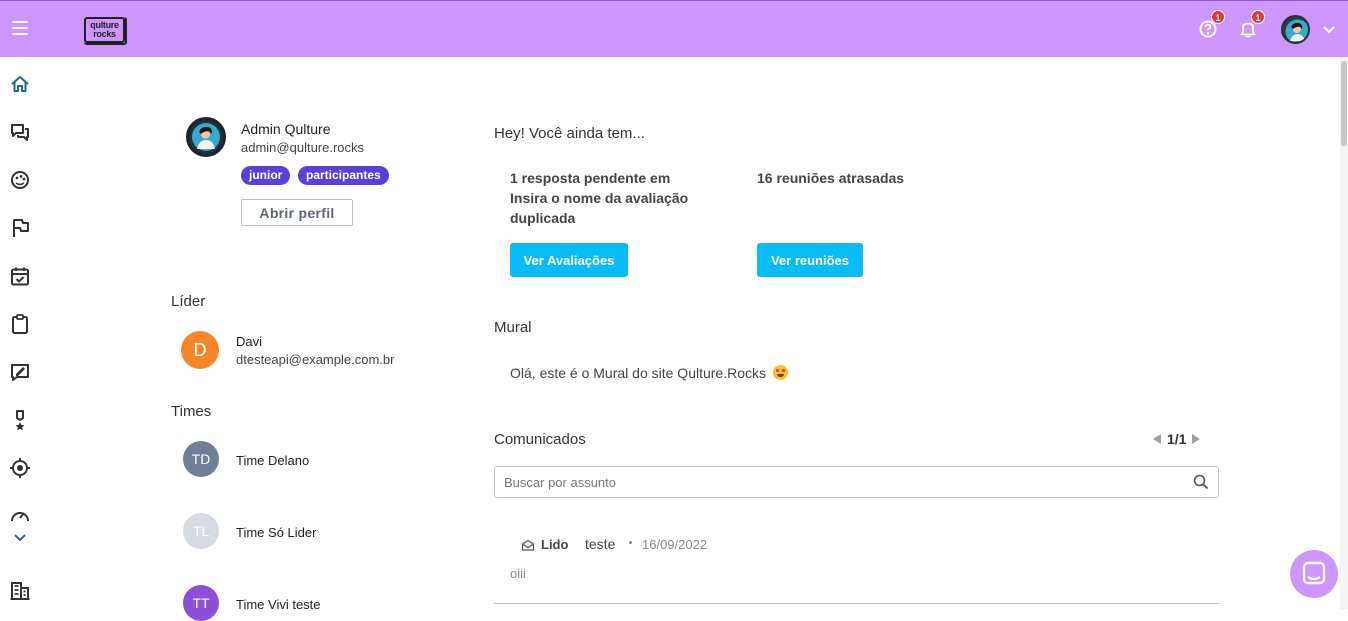  I want to click on read-status: Lido, so click(544, 544).